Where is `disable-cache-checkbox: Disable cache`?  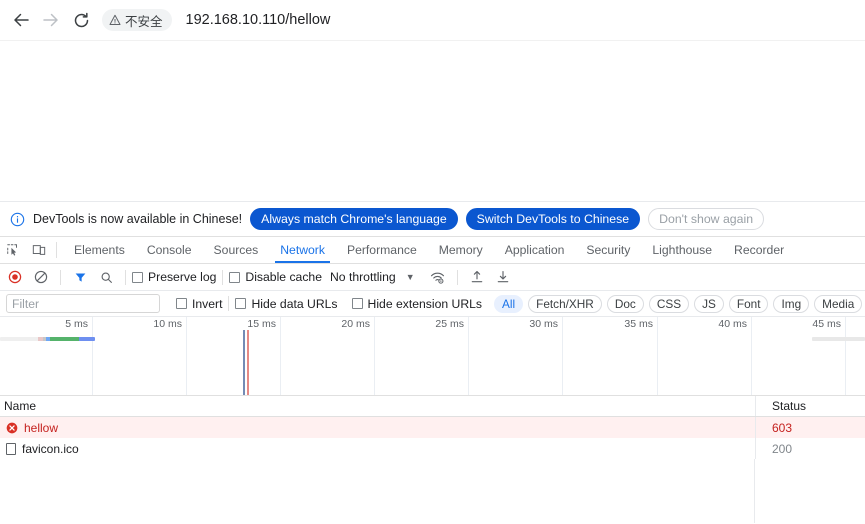 disable-cache-checkbox: Disable cache is located at coordinates (275, 277).